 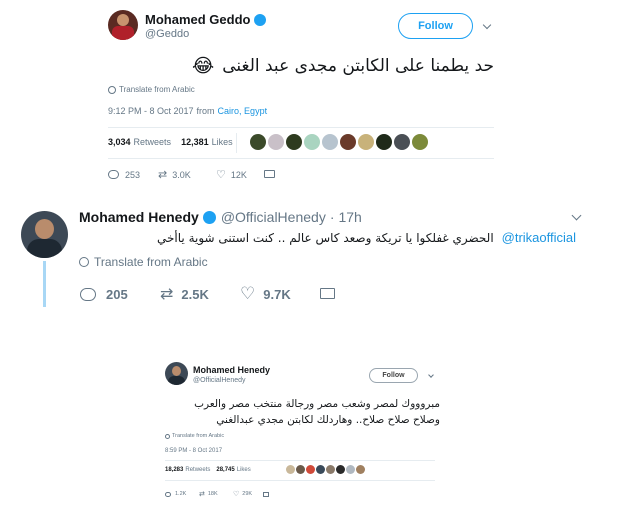 What do you see at coordinates (170, 142) in the screenshot?
I see `stats-row: 3,034 Retweets 12,381 Likes` at bounding box center [170, 142].